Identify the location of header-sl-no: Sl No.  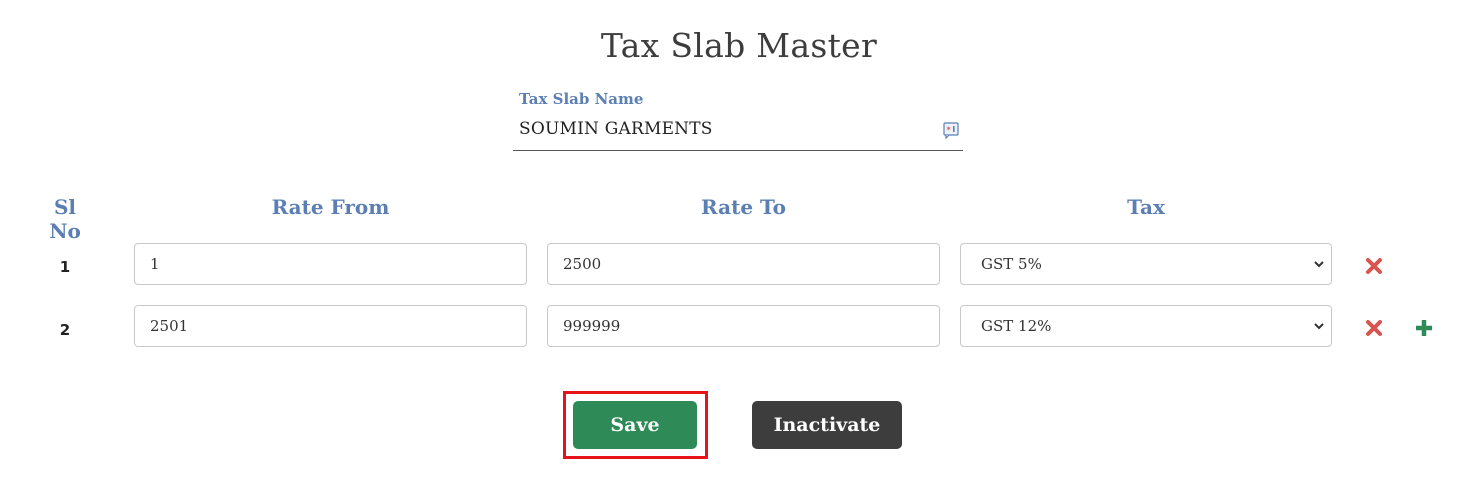
(65, 219).